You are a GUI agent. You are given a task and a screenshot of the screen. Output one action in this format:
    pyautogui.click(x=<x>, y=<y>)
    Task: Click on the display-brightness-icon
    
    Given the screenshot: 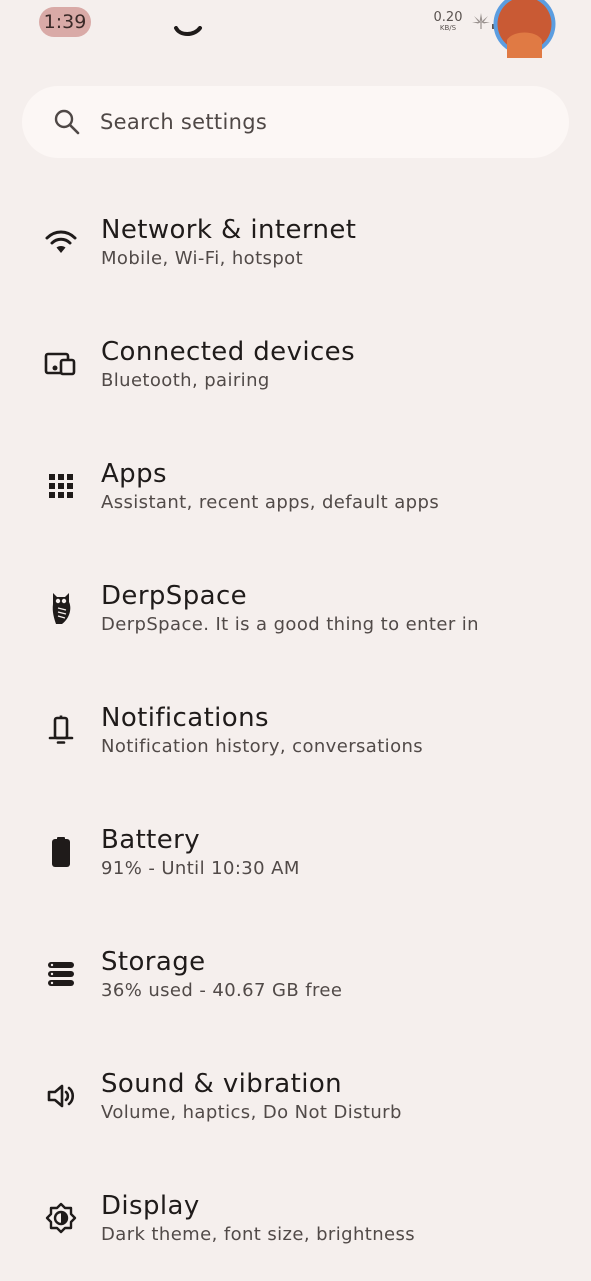 What is the action you would take?
    pyautogui.click(x=61, y=1218)
    